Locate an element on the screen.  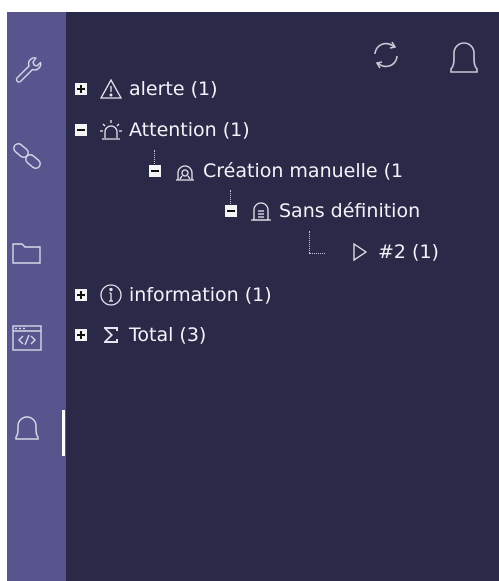
tree-node-item-2: #2 (1) is located at coordinates (393, 252).